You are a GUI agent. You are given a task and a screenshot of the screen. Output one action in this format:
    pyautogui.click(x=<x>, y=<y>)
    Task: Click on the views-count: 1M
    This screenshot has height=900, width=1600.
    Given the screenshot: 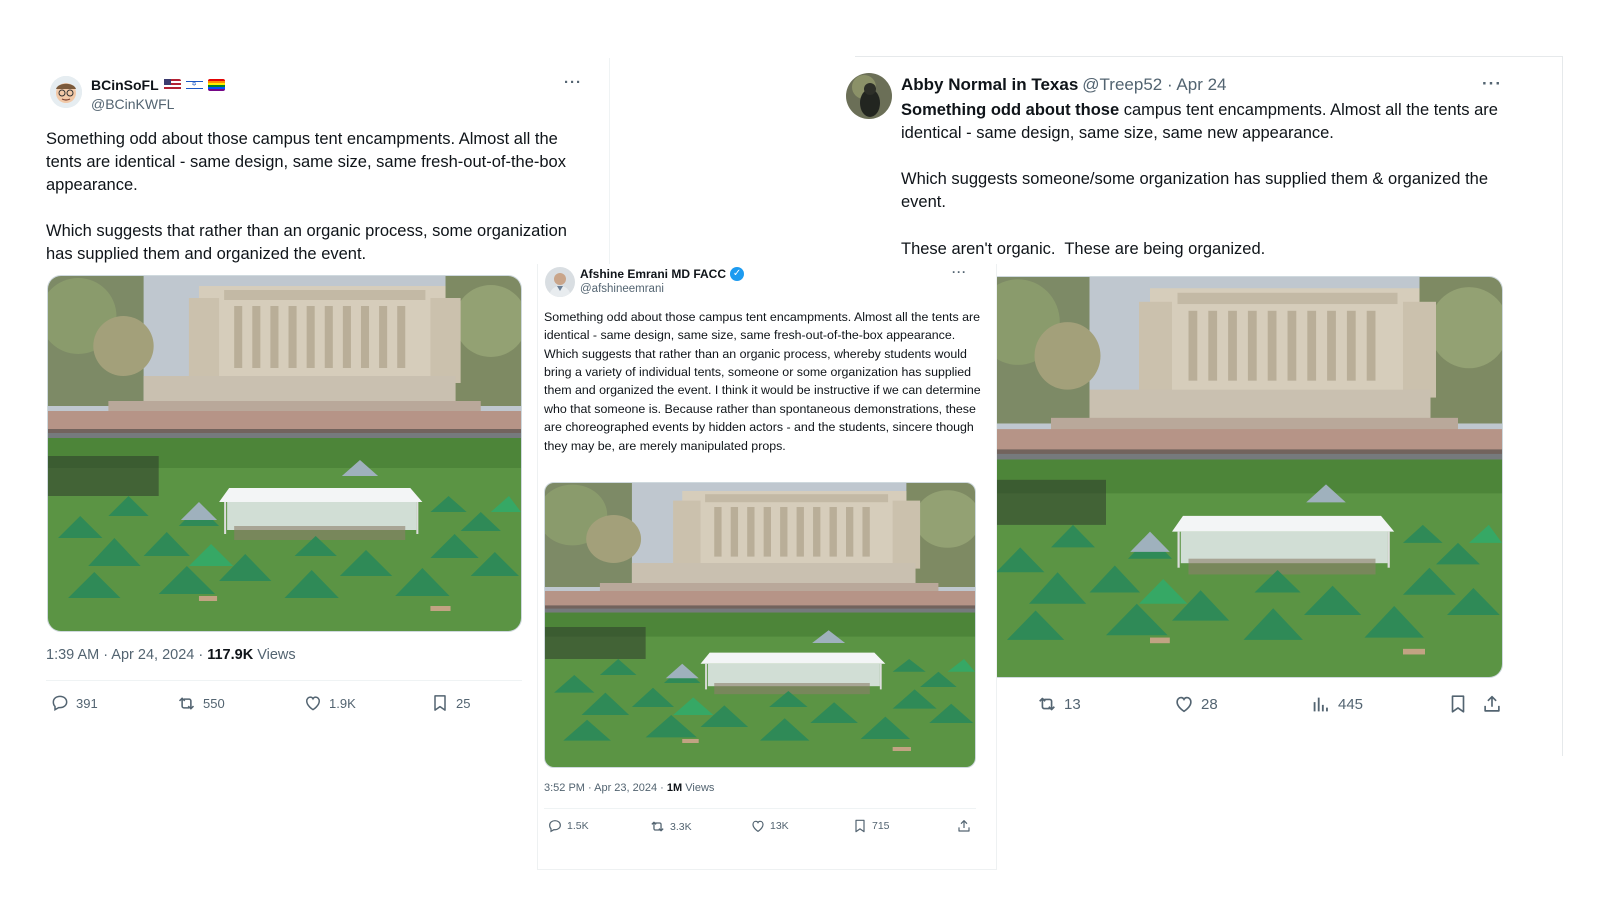 What is the action you would take?
    pyautogui.click(x=674, y=788)
    